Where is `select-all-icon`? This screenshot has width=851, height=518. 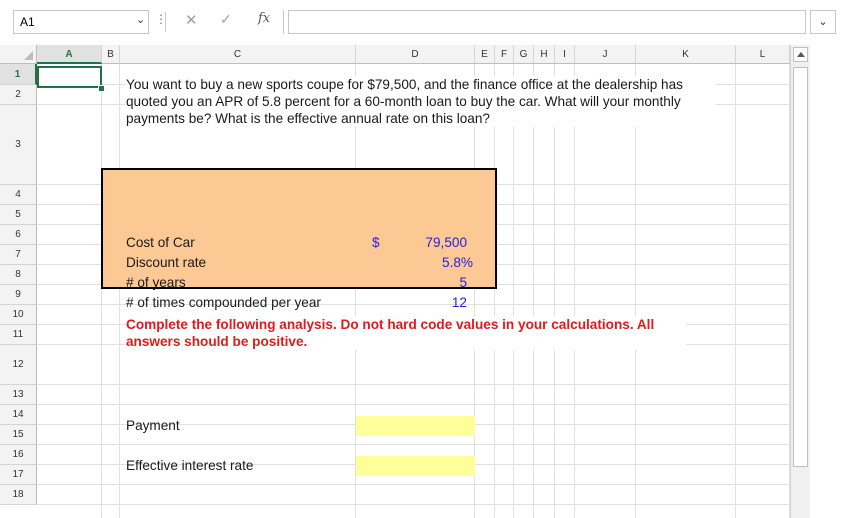 select-all-icon is located at coordinates (28, 55).